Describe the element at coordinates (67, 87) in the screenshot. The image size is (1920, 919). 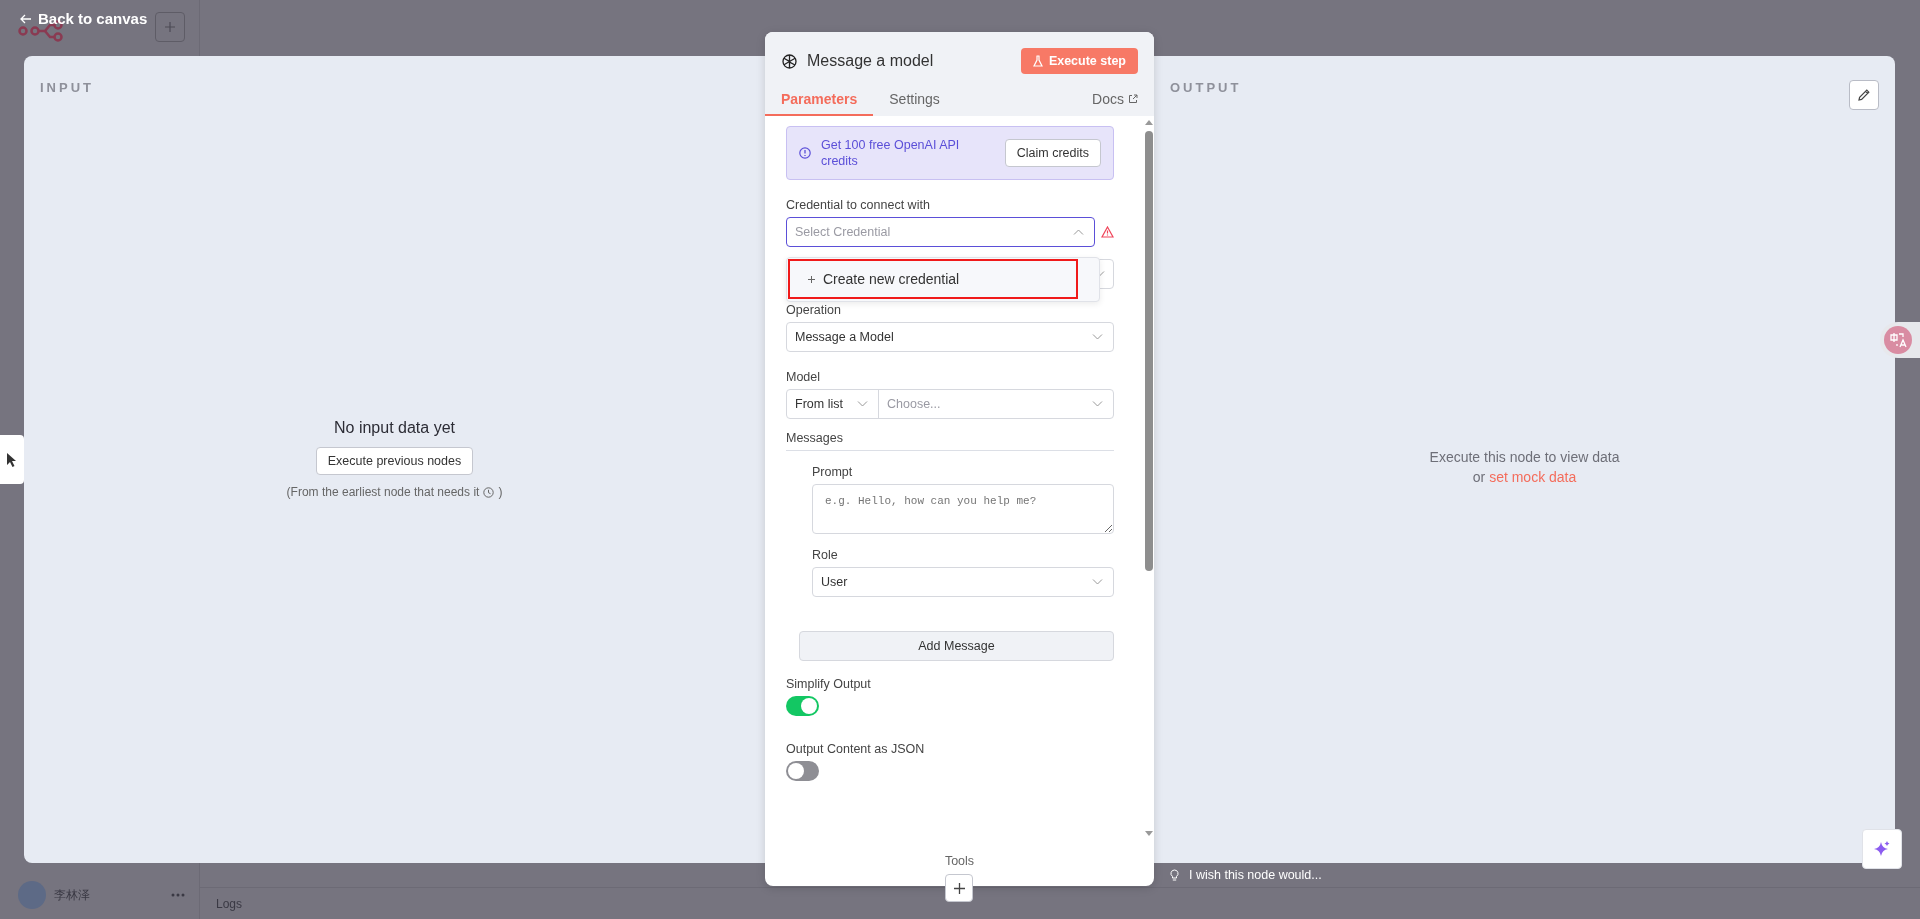
I see `input-title: INPUT` at that location.